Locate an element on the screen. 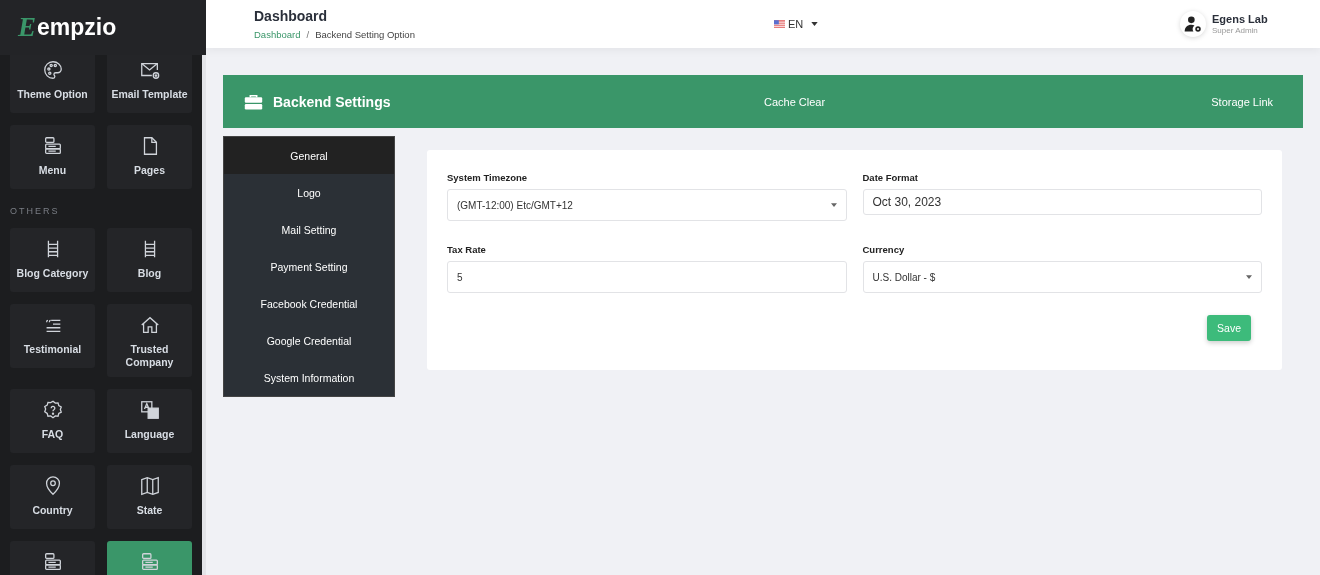  input-field: 5 is located at coordinates (647, 277).